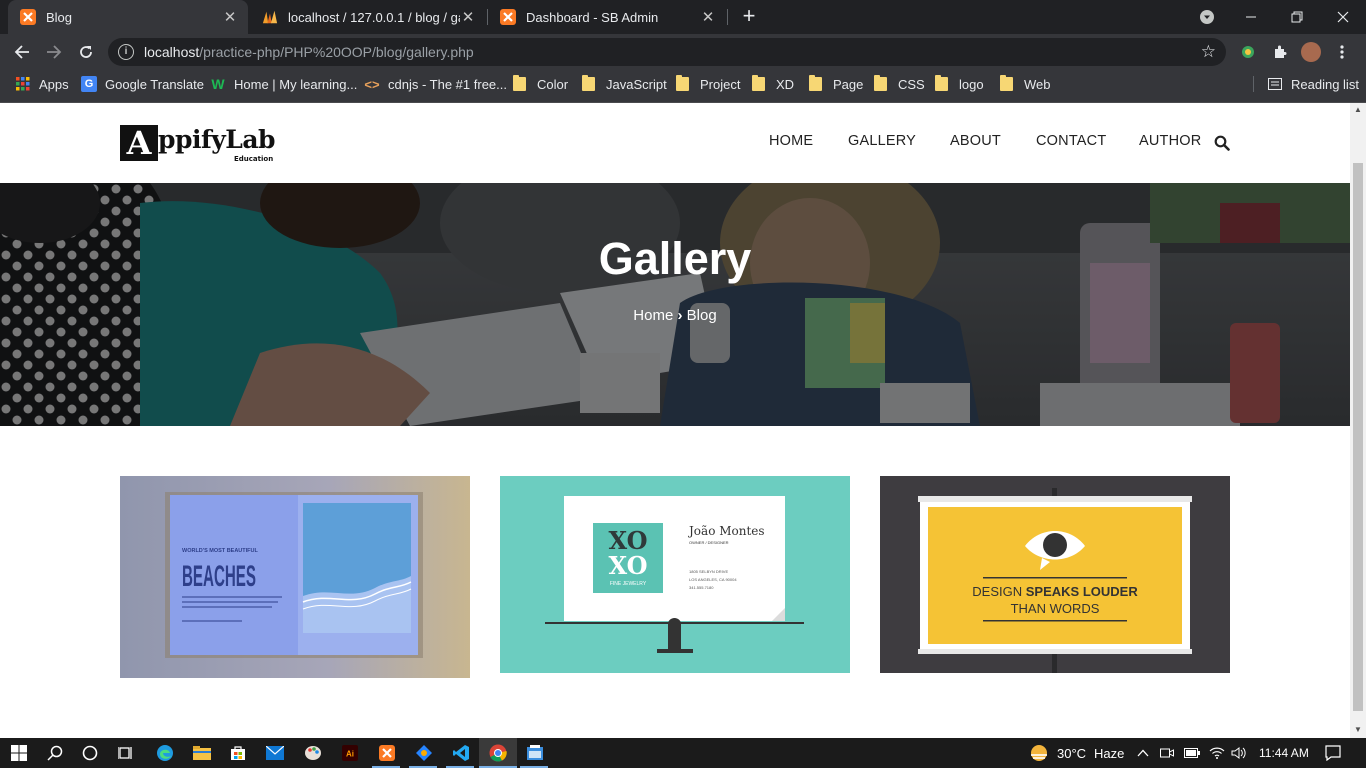 The height and width of the screenshot is (768, 1366). Describe the element at coordinates (627, 565) in the screenshot. I see `monogram-line-2: XO` at that location.